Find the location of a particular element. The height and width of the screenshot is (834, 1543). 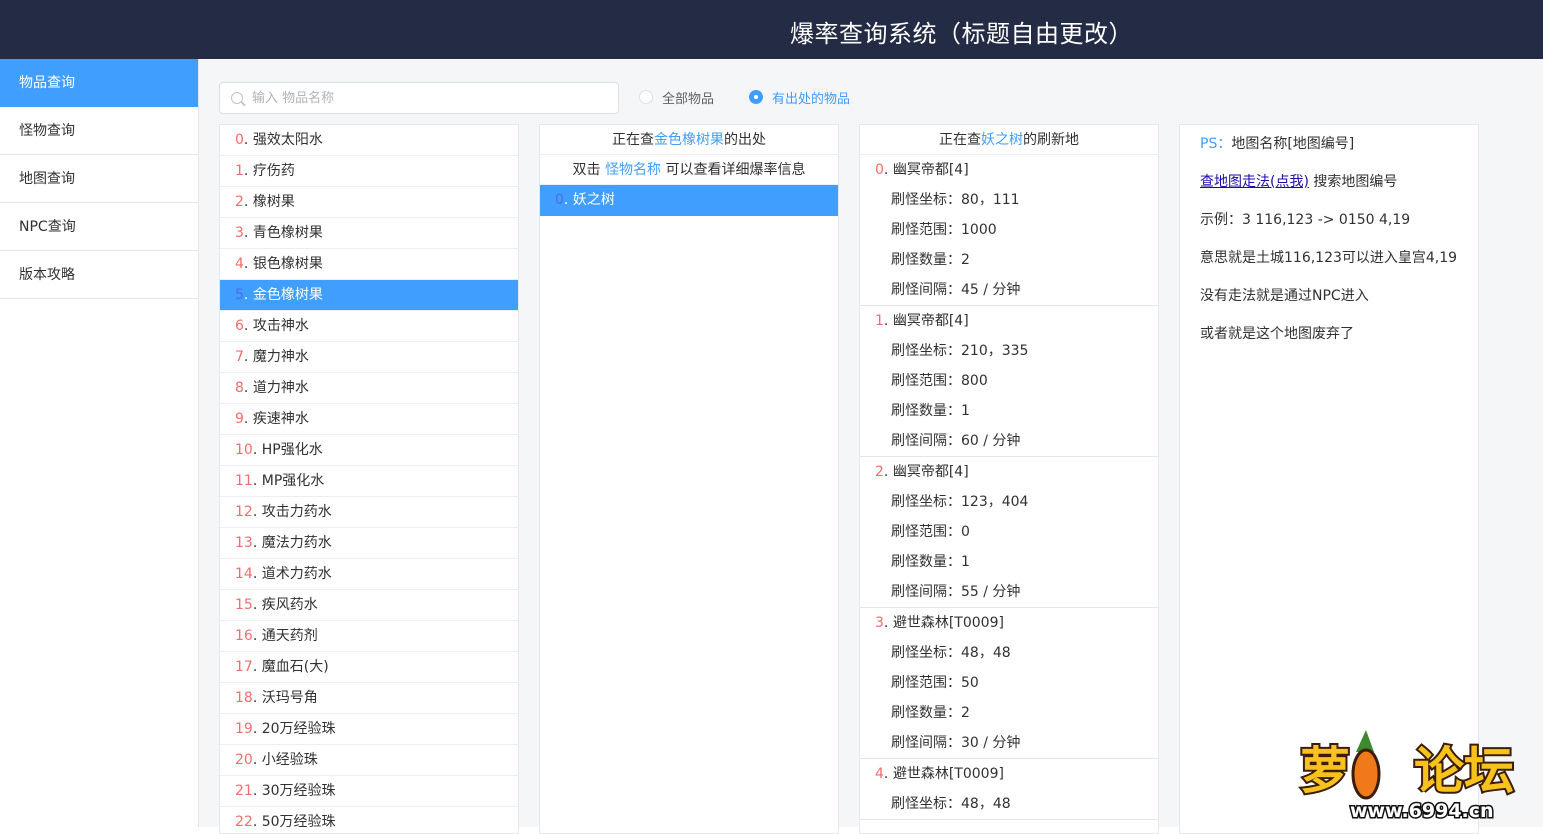

item-list-row: 14. 道术力药水 is located at coordinates (369, 574).